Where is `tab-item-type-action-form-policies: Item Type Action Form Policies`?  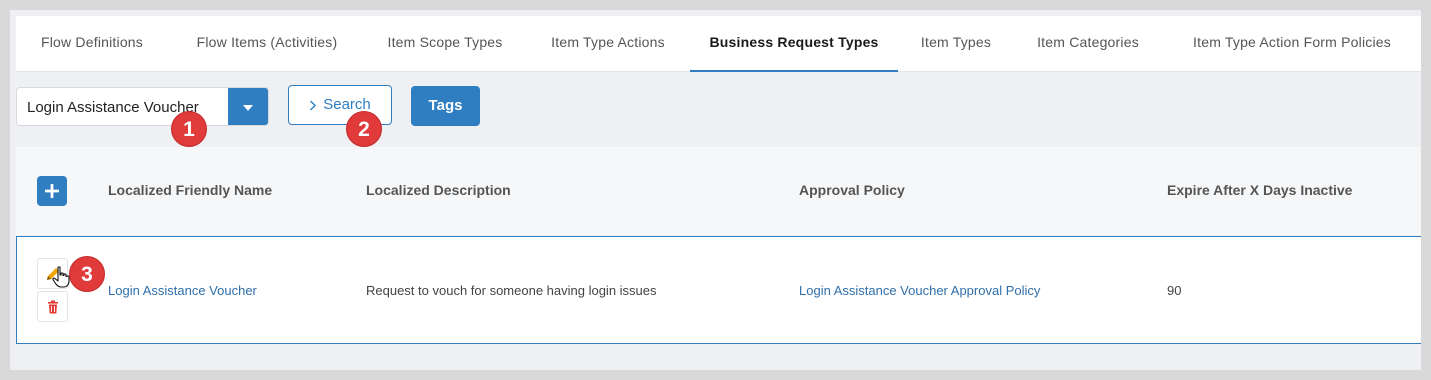
tab-item-type-action-form-policies: Item Type Action Form Policies is located at coordinates (1292, 44).